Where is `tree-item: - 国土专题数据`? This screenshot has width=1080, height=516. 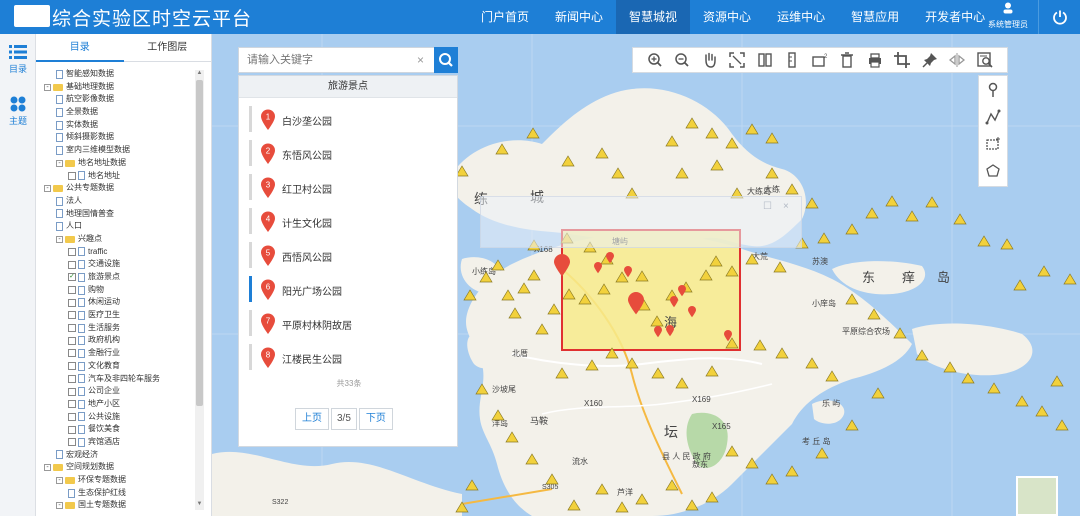 tree-item: - 国土专题数据 is located at coordinates (116, 505).